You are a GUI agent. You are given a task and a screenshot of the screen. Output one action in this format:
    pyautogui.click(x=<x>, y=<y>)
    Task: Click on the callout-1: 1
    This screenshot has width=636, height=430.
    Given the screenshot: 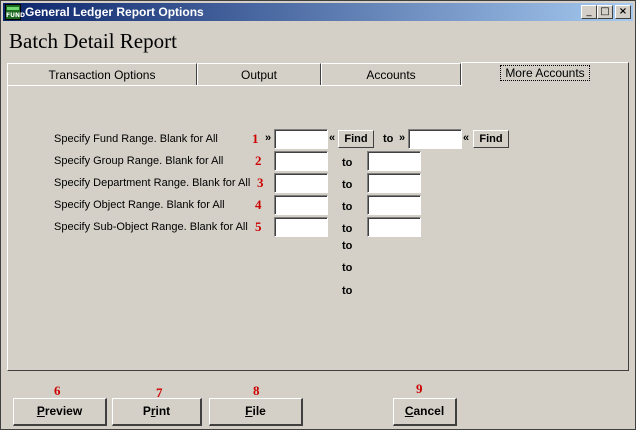 What is the action you would take?
    pyautogui.click(x=255, y=138)
    